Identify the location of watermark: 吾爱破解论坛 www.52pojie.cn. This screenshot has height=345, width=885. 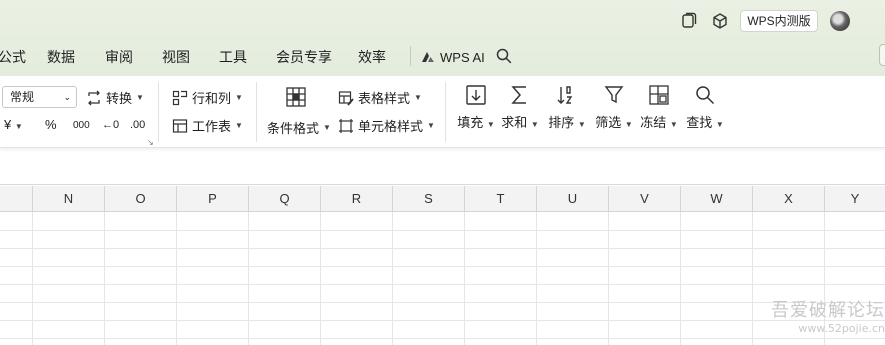
(824, 318).